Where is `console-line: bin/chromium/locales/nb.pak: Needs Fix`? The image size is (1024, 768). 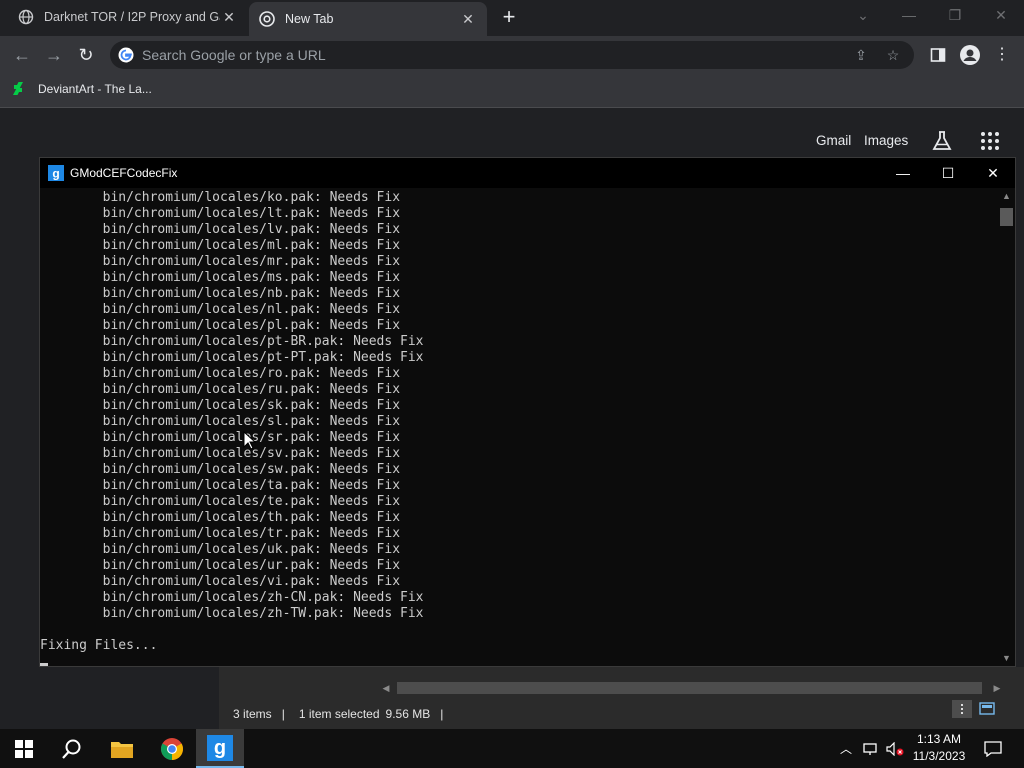
console-line: bin/chromium/locales/nb.pak: Needs Fix is located at coordinates (220, 293).